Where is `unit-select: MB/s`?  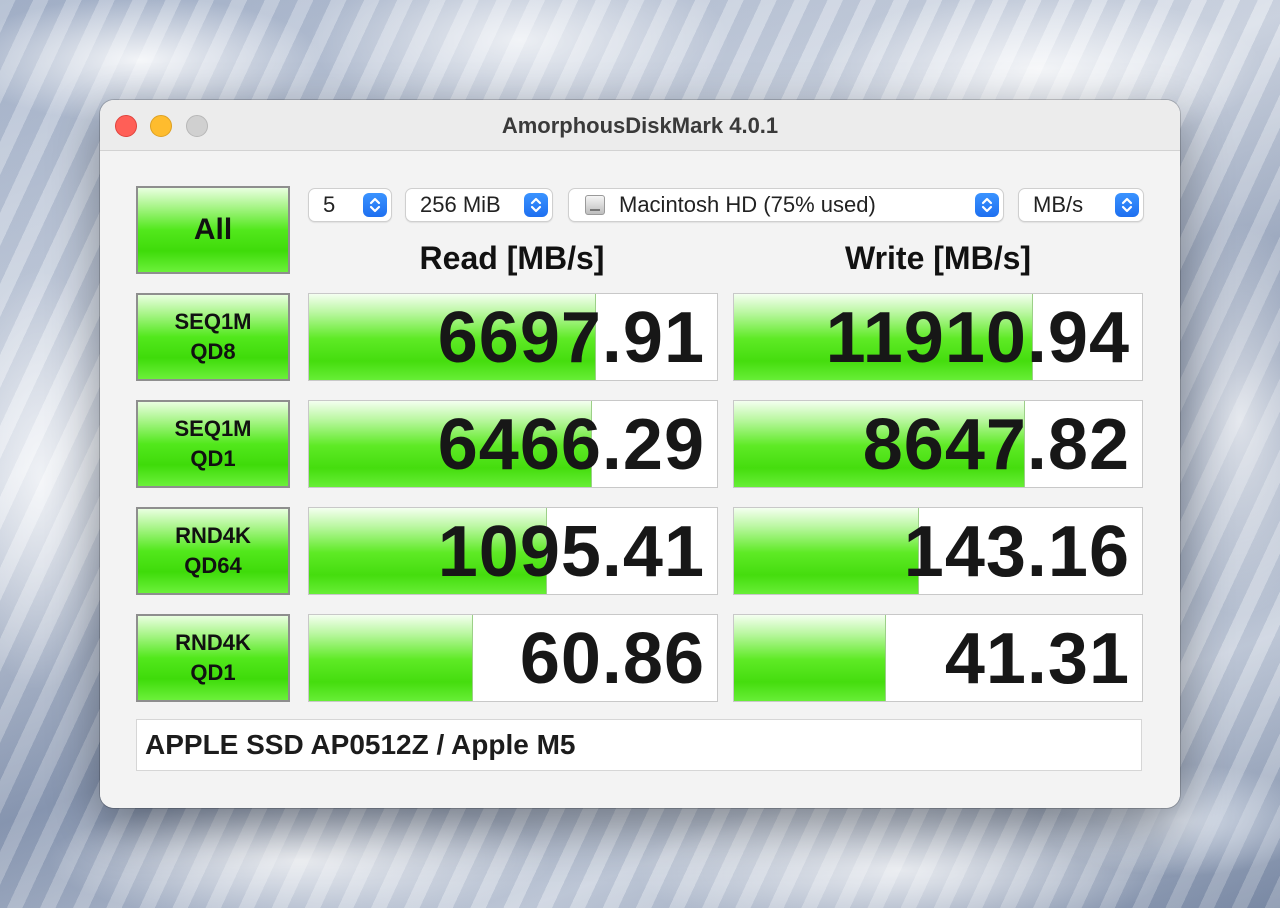
unit-select: MB/s is located at coordinates (1081, 205).